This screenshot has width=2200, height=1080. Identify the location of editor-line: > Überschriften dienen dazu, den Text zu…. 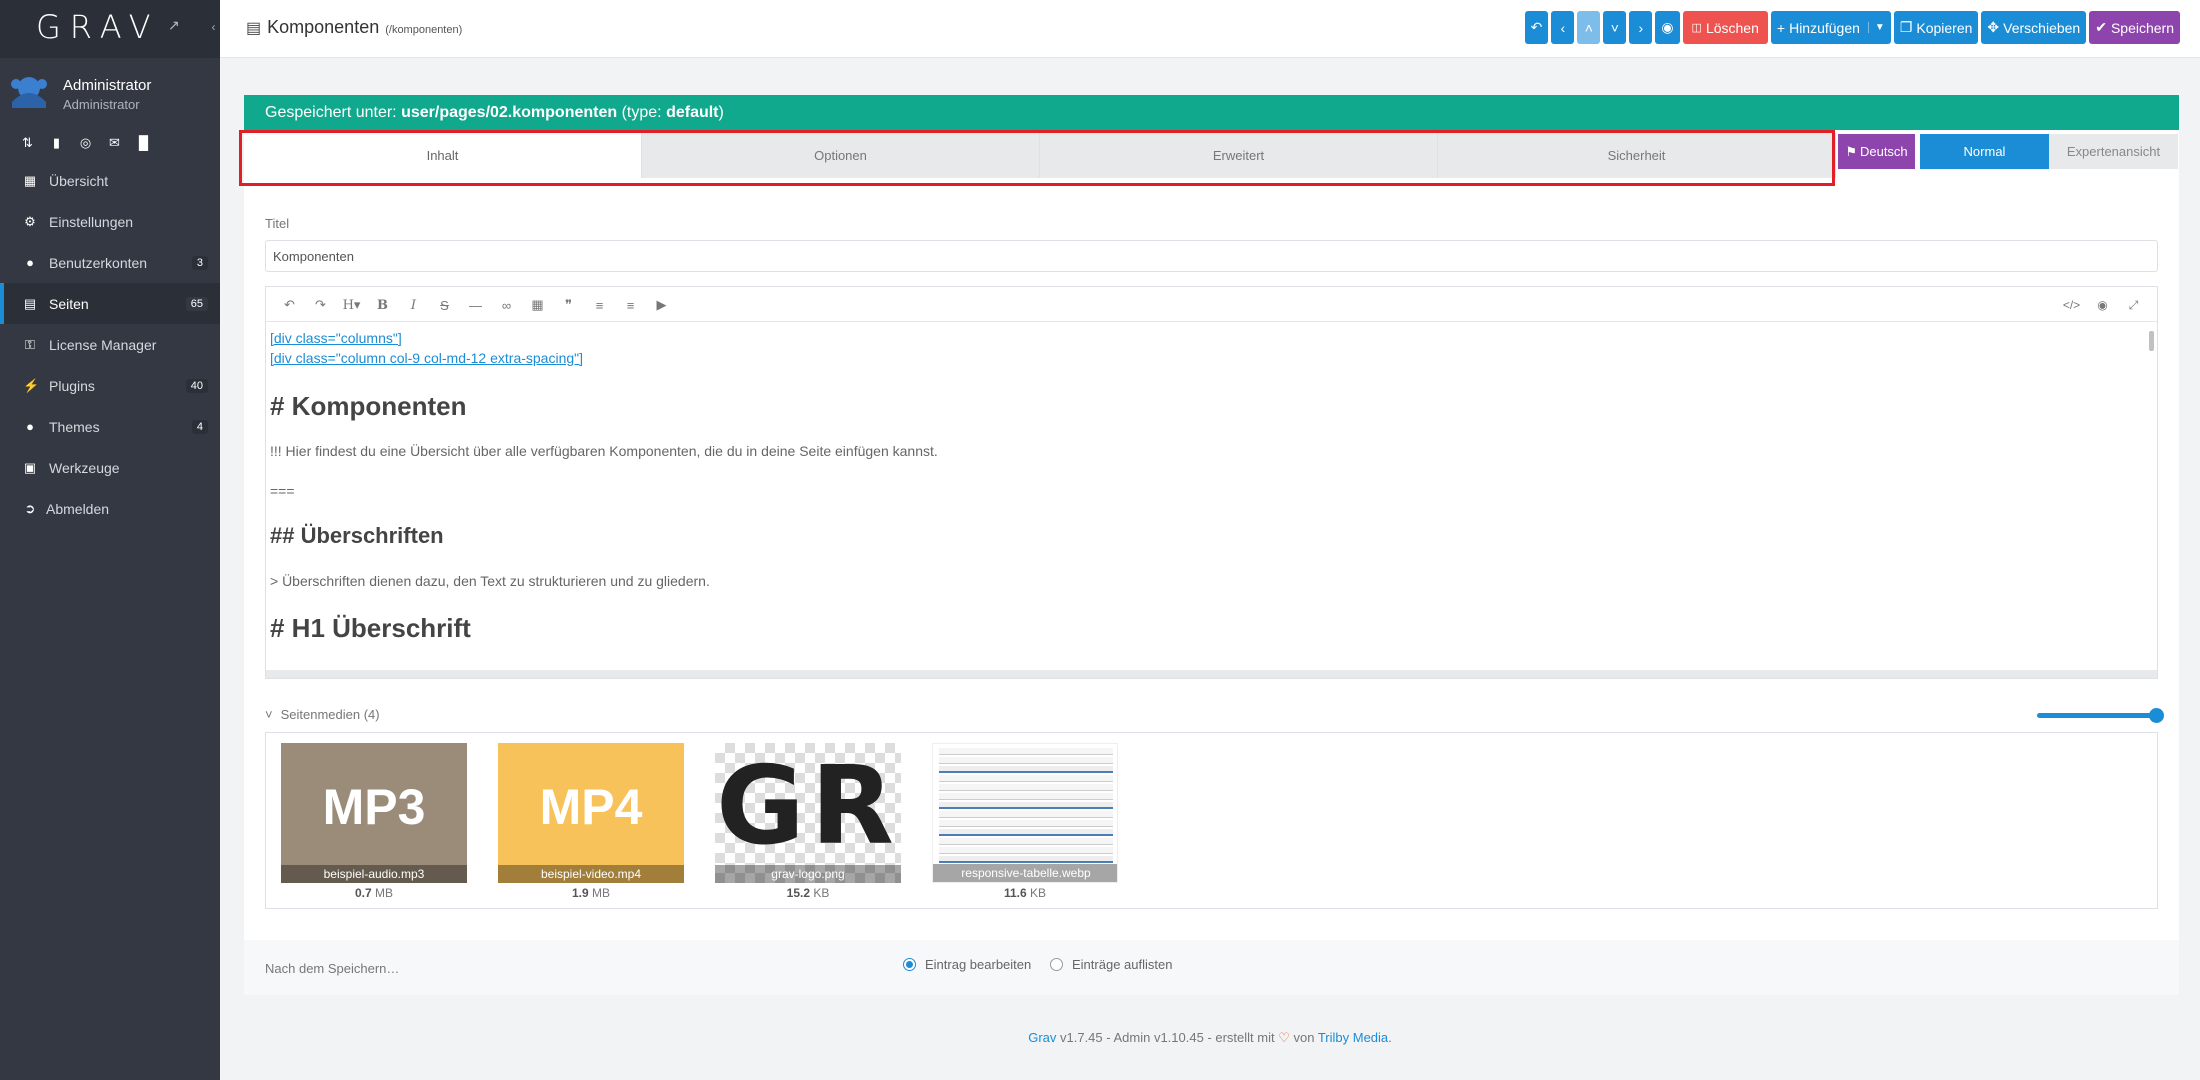
(1211, 581).